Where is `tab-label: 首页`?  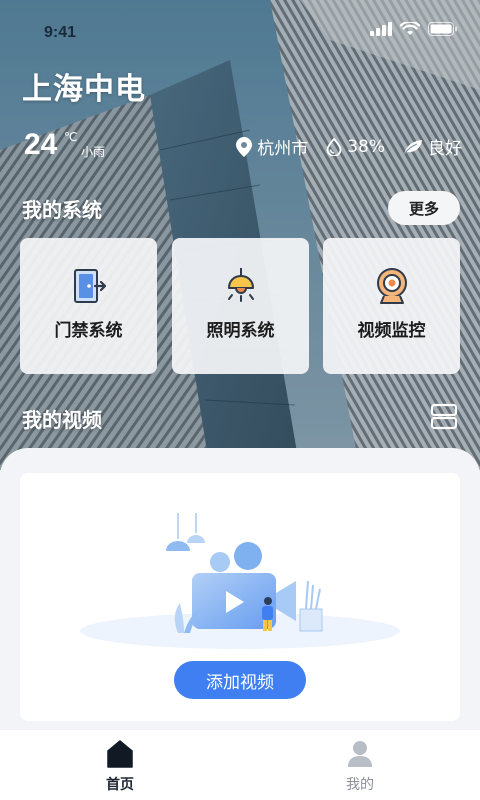
tab-label: 首页 is located at coordinates (120, 785).